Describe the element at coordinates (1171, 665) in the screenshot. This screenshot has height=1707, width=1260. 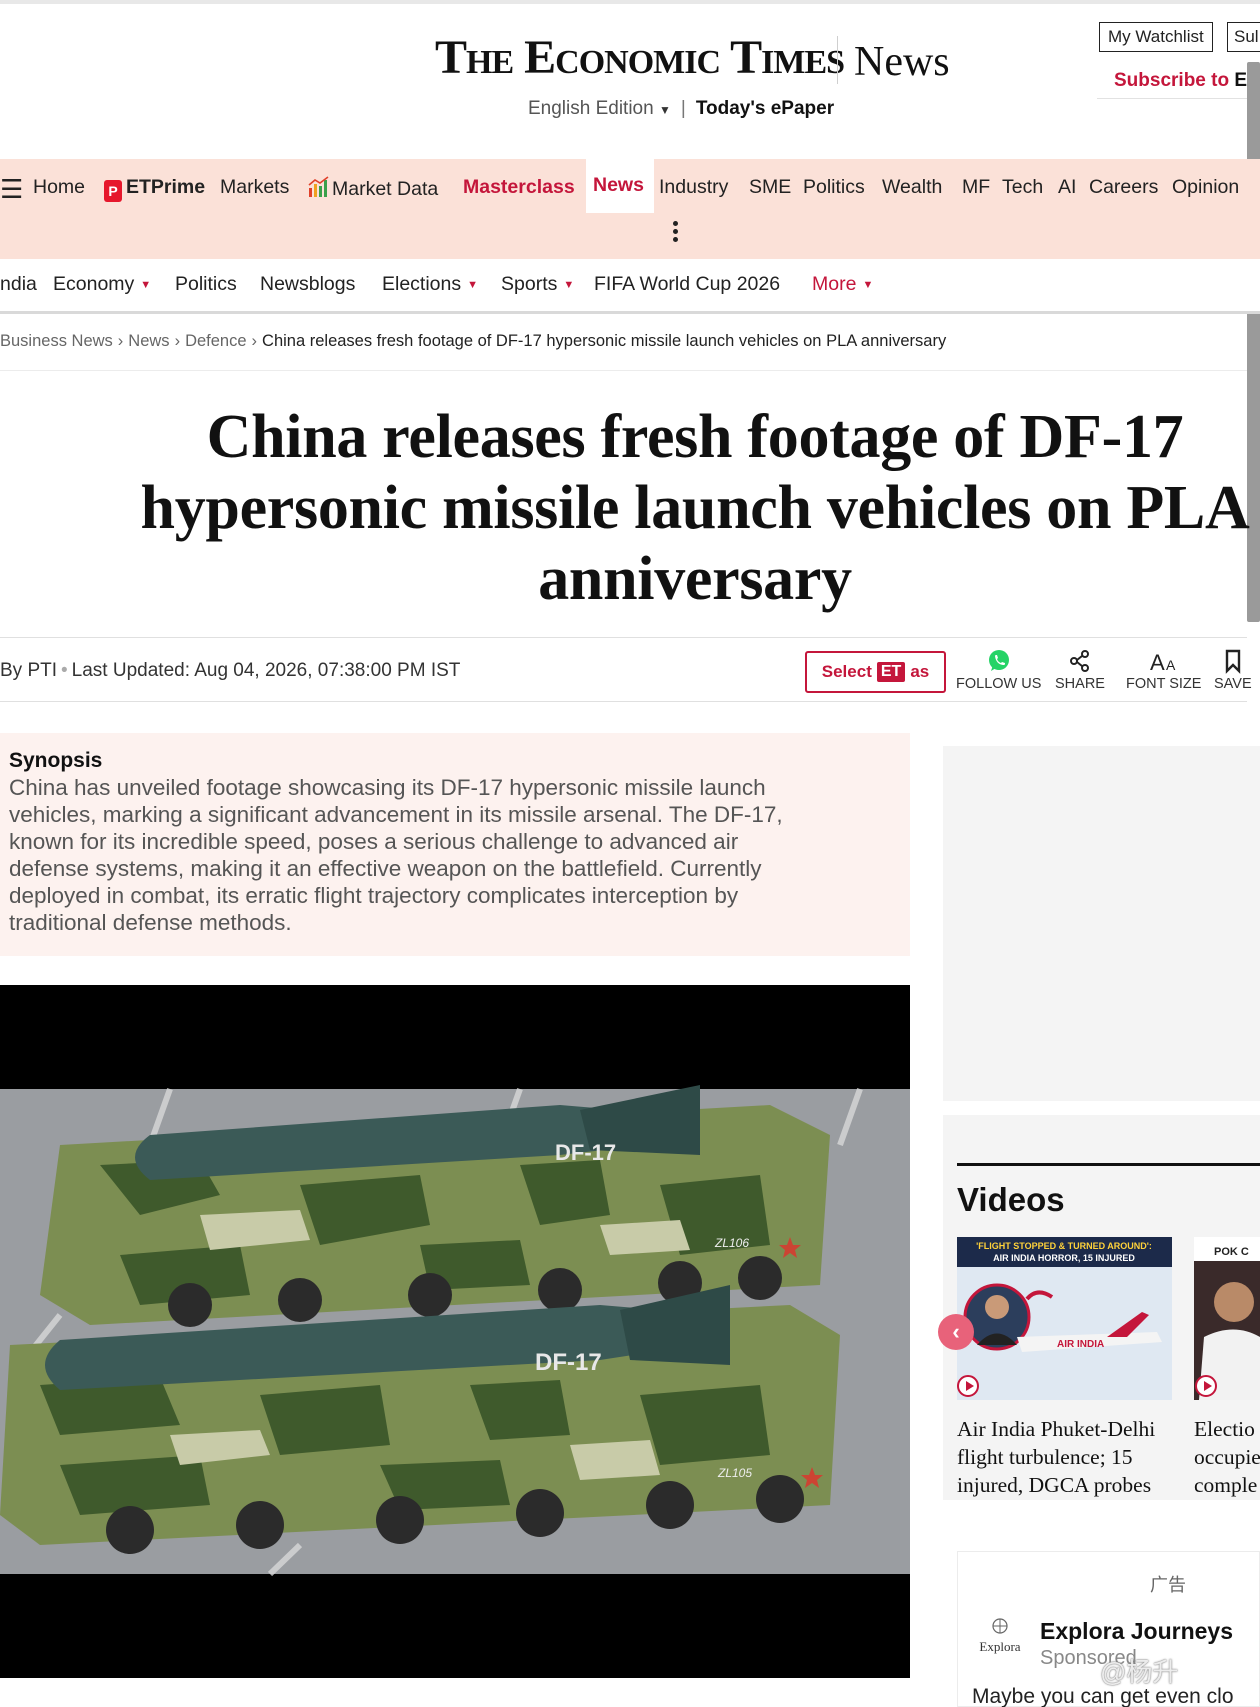
I see `svg-text: A` at that location.